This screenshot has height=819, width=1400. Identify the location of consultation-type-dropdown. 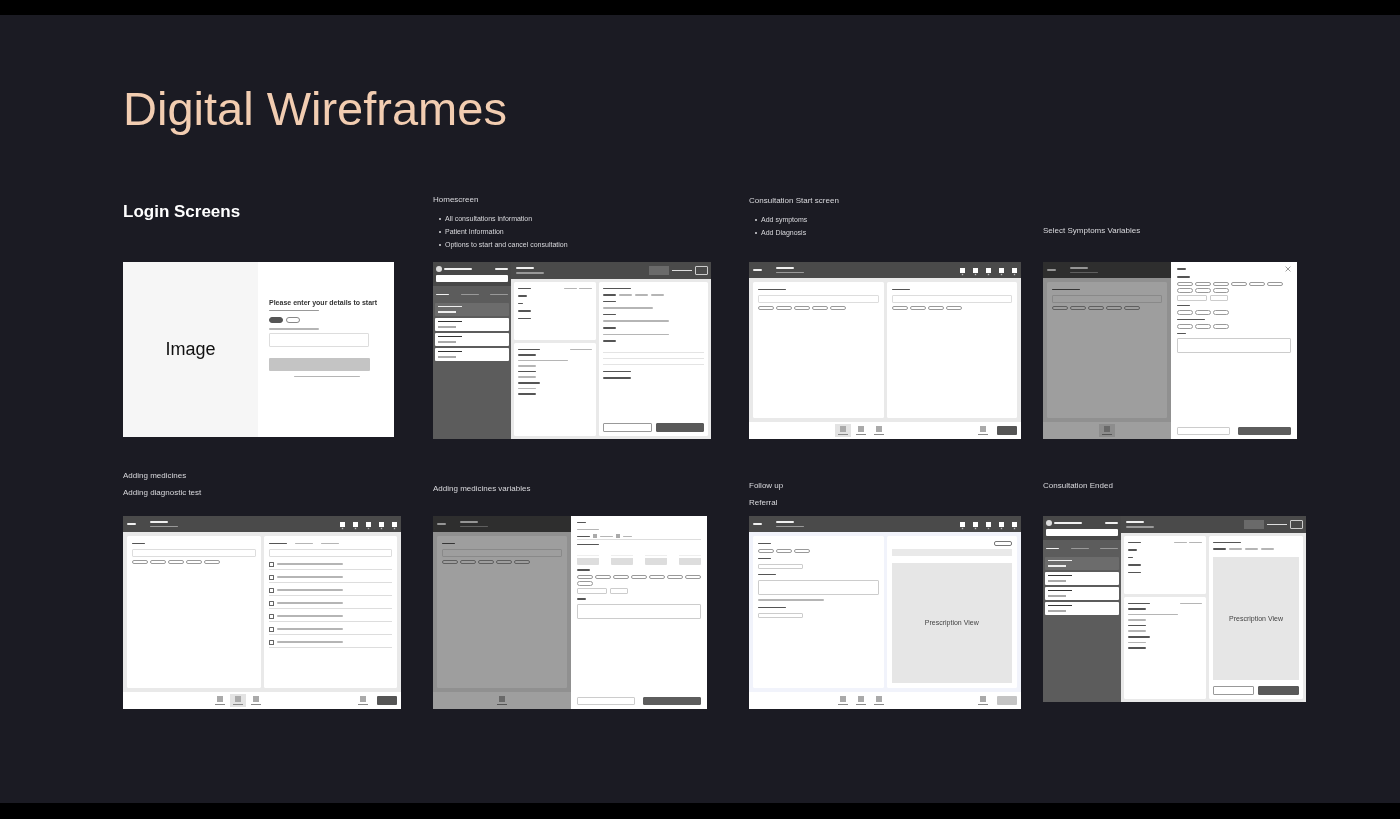
(780, 615).